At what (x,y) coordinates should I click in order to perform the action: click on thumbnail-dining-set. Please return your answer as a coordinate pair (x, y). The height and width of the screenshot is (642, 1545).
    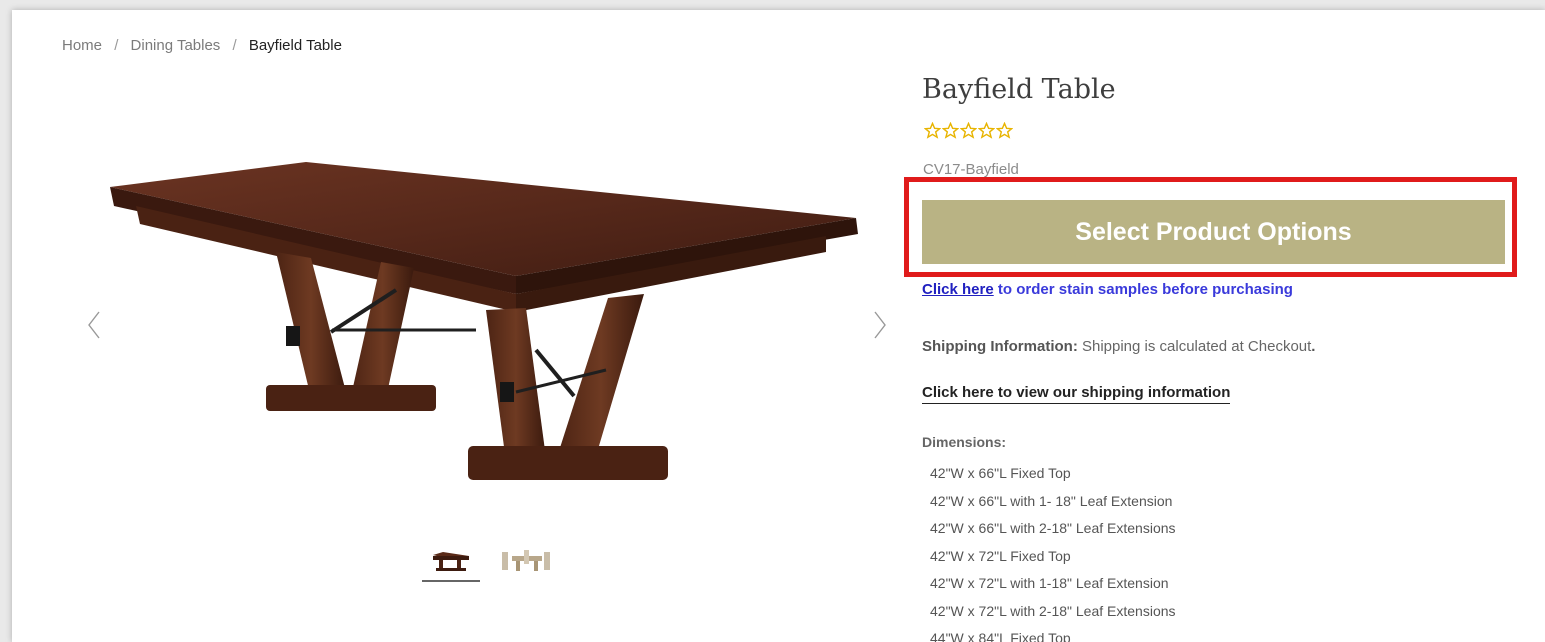
    Looking at the image, I should click on (527, 561).